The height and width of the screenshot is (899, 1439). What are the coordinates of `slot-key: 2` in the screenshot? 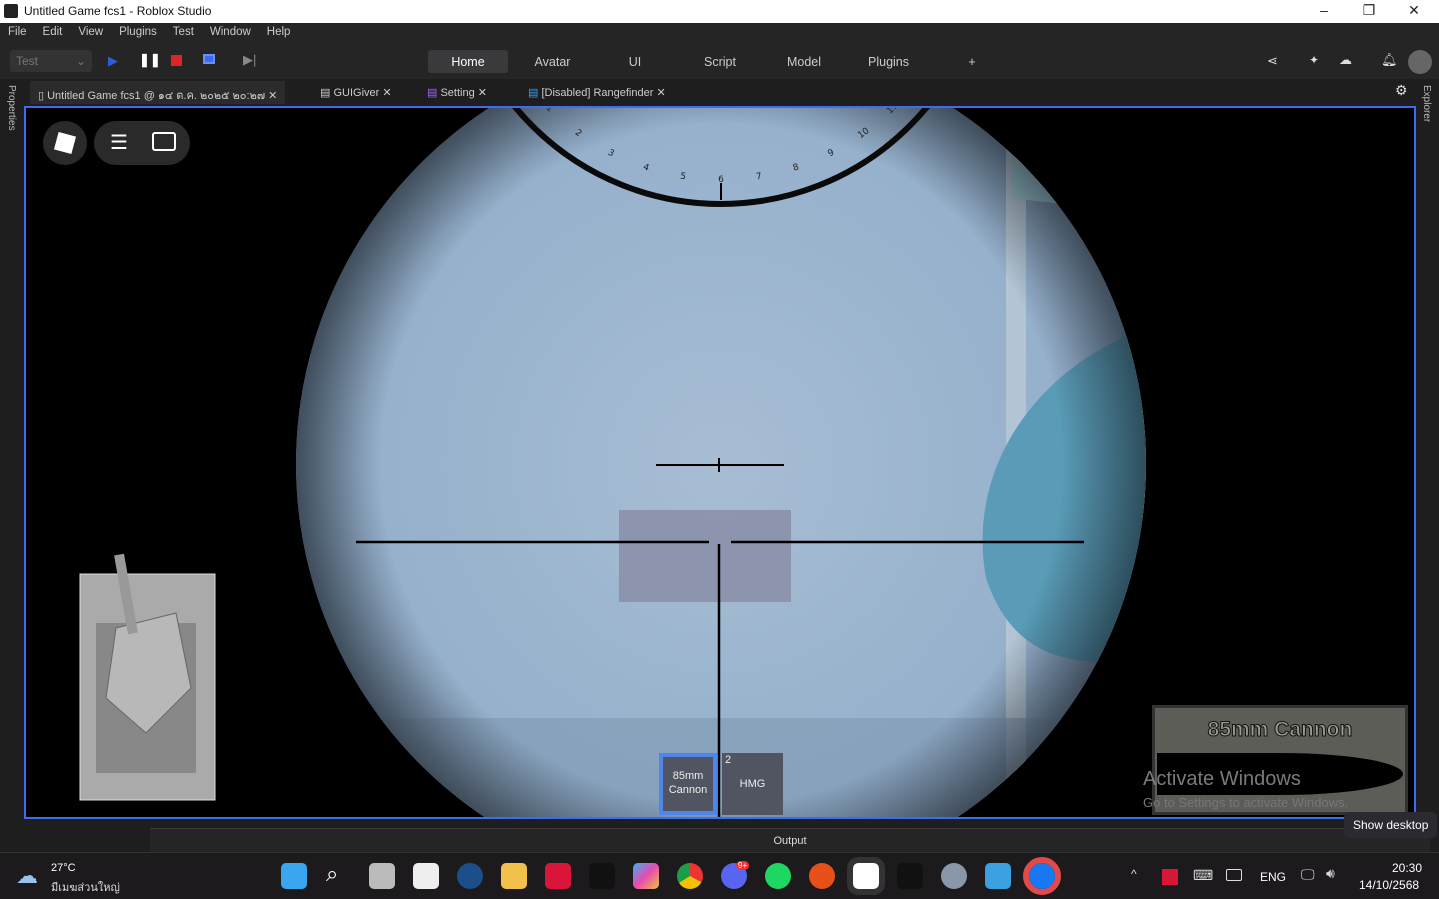 It's located at (728, 760).